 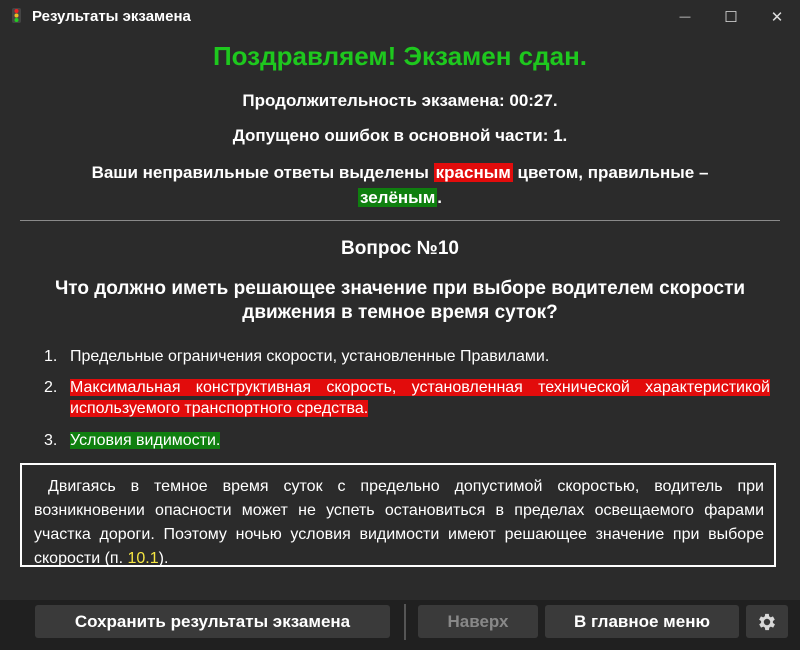 I want to click on minimize-button: —, so click(x=685, y=16).